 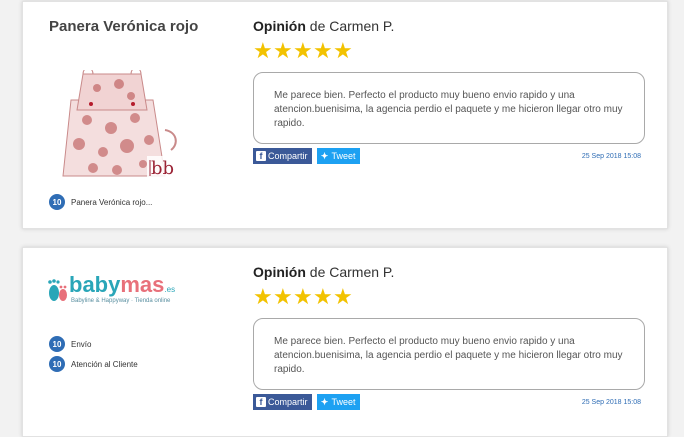 I want to click on product-column: Panera Verónica rojo, so click(x=134, y=26).